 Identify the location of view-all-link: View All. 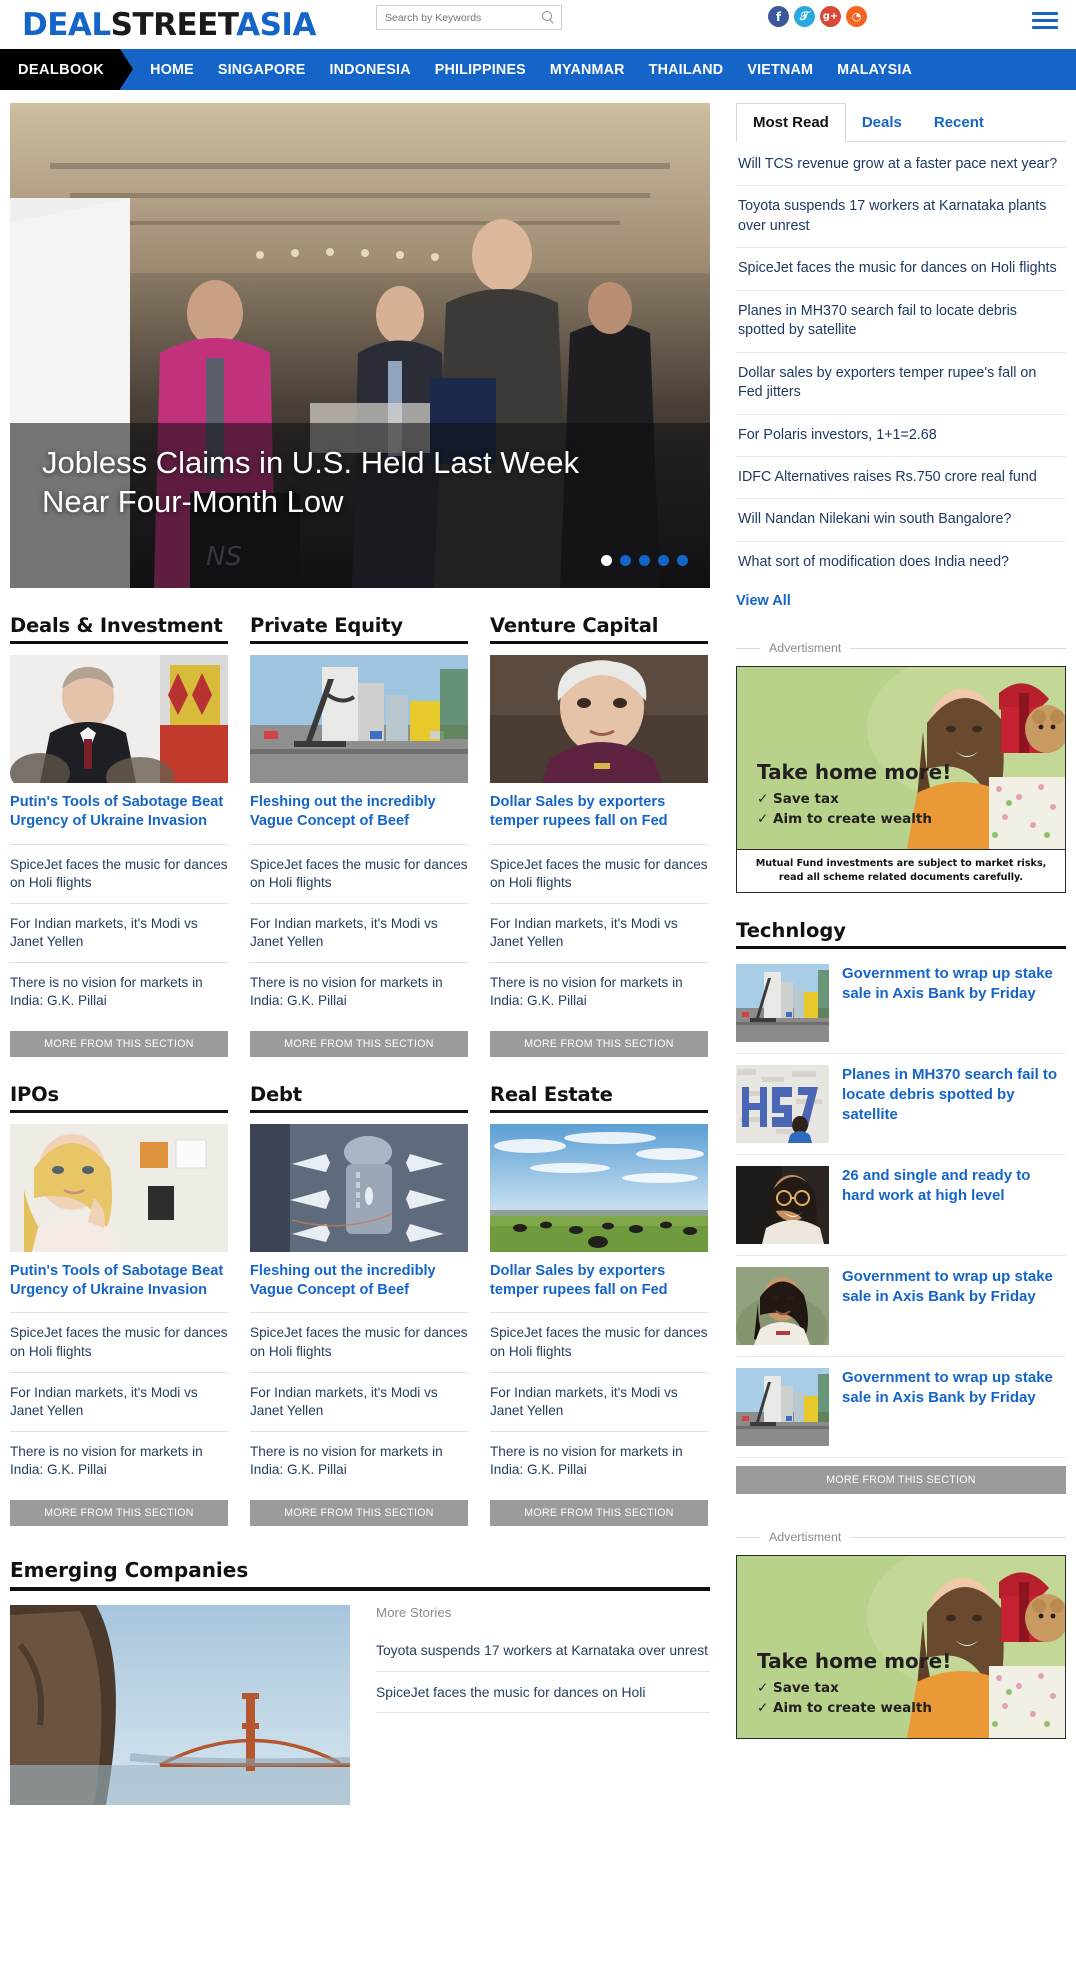
(901, 601).